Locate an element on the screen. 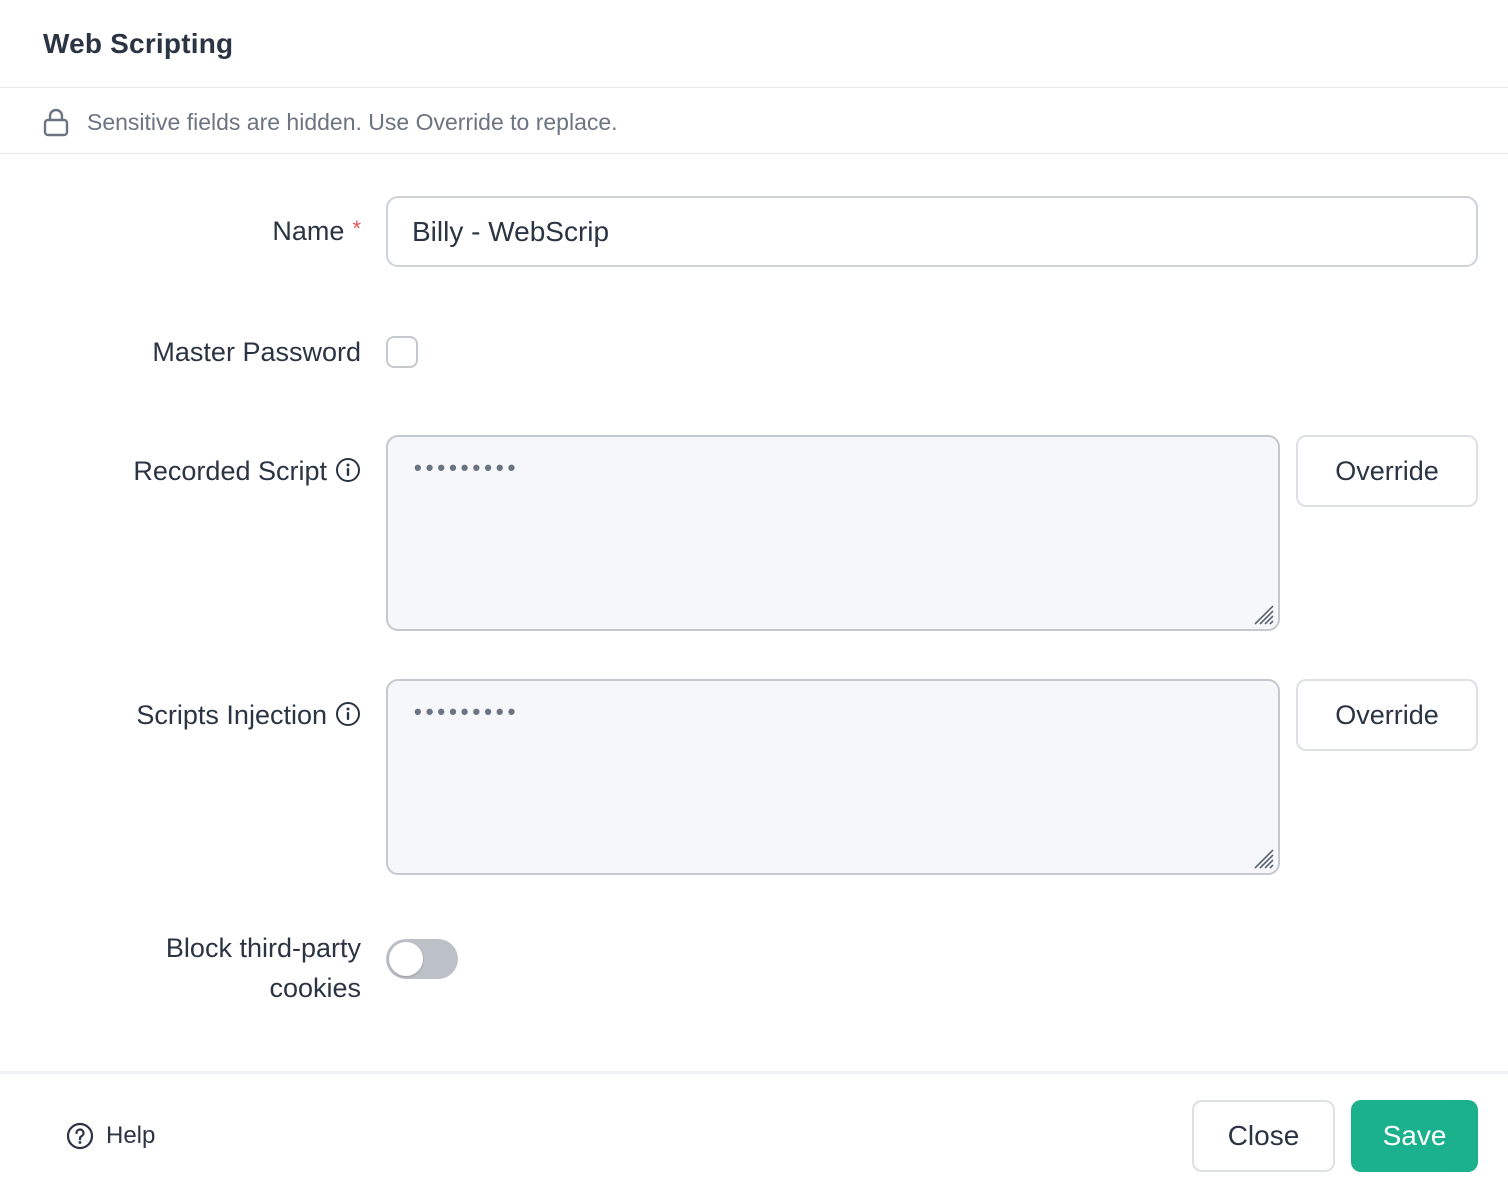 This screenshot has width=1508, height=1190. save-button: Save is located at coordinates (1414, 1136).